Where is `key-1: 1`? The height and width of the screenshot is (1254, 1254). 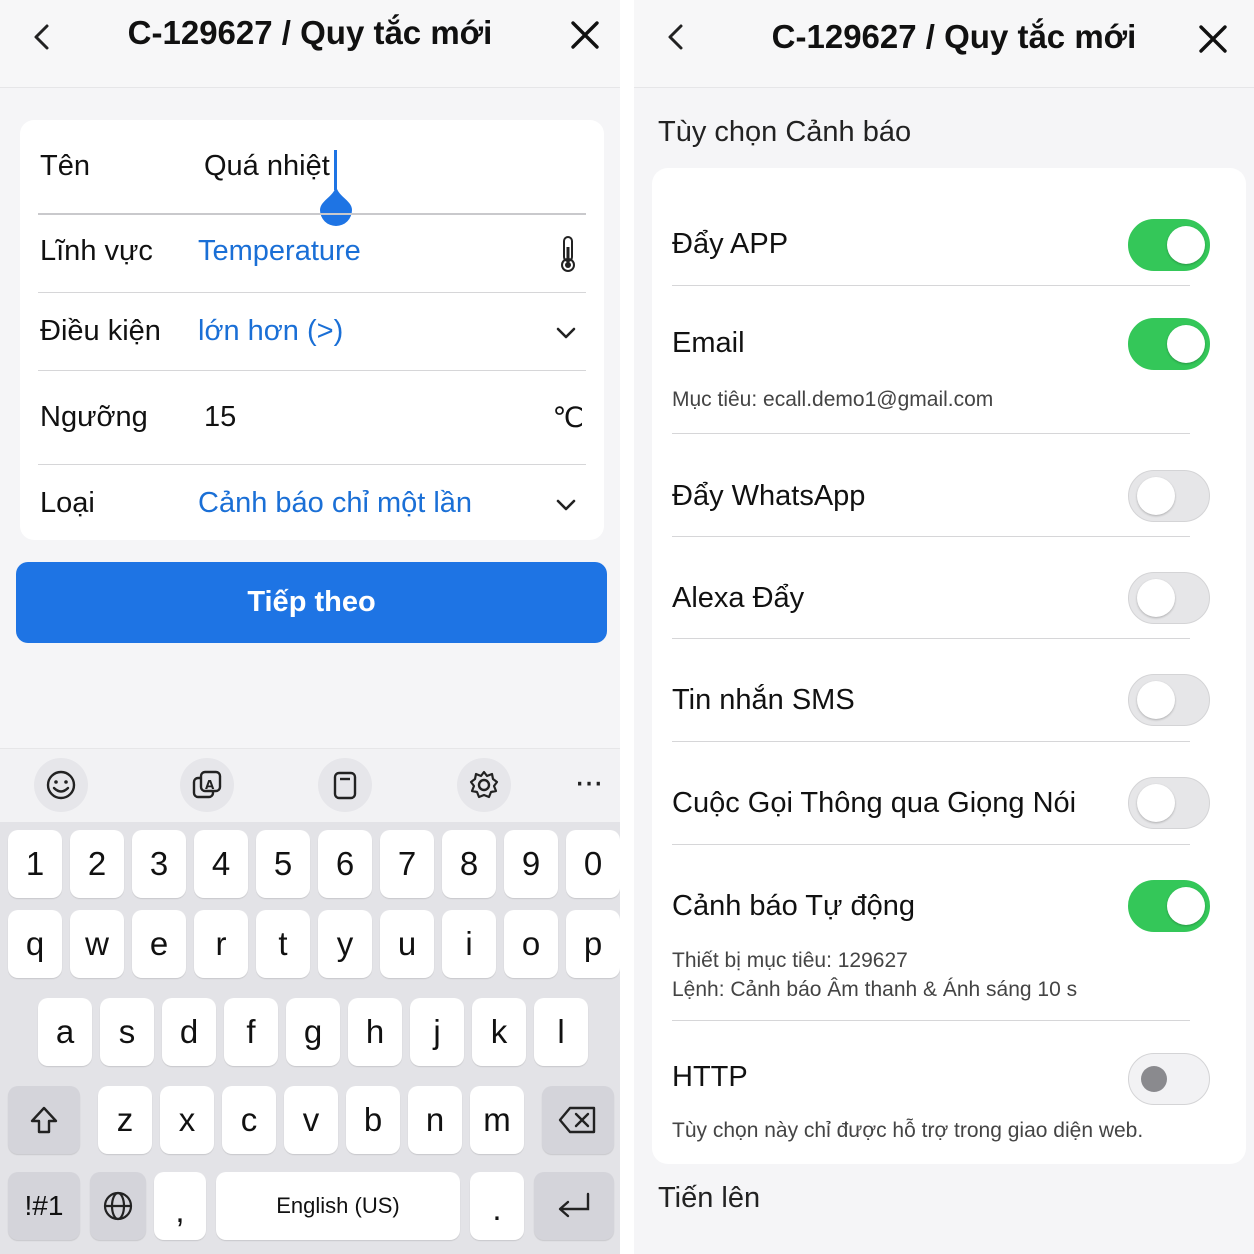 key-1: 1 is located at coordinates (35, 864).